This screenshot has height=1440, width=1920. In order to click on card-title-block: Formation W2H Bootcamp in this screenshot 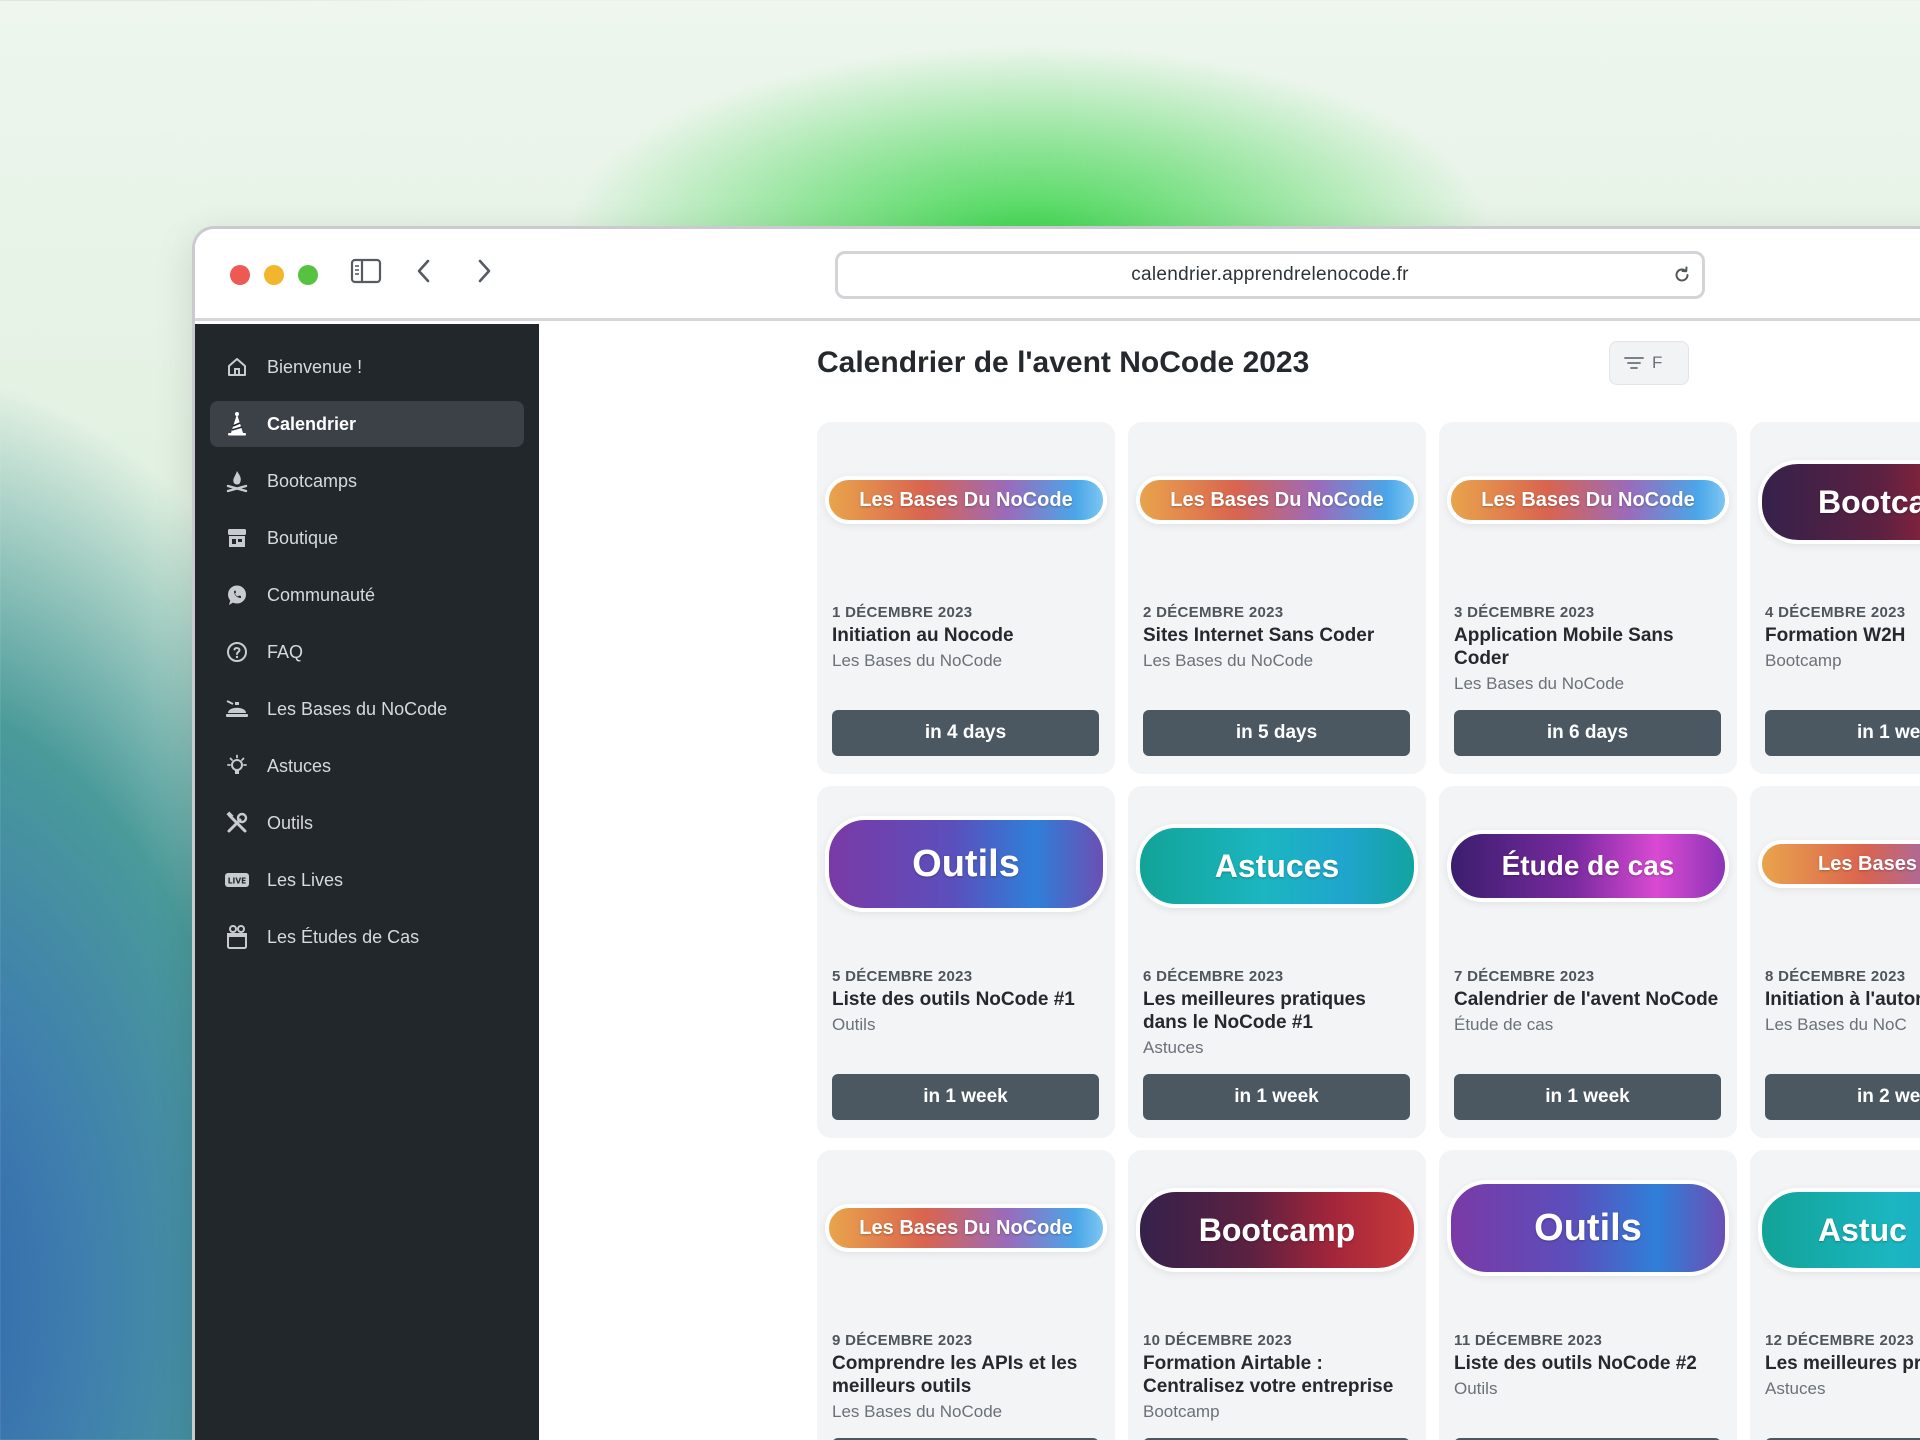, I will do `click(1842, 648)`.